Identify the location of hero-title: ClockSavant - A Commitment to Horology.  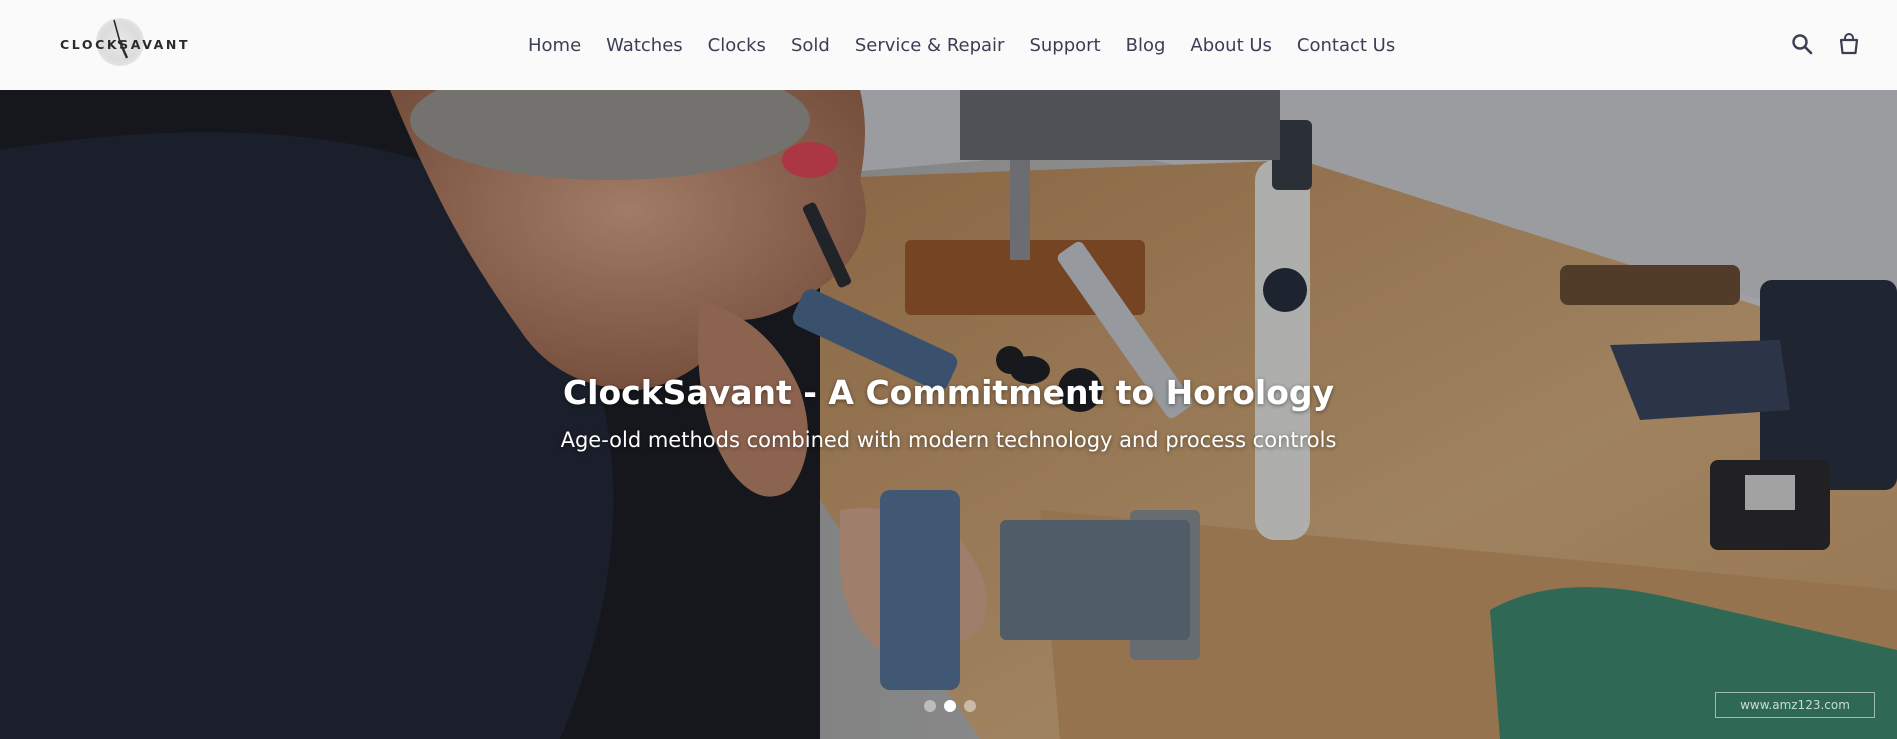
(948, 392).